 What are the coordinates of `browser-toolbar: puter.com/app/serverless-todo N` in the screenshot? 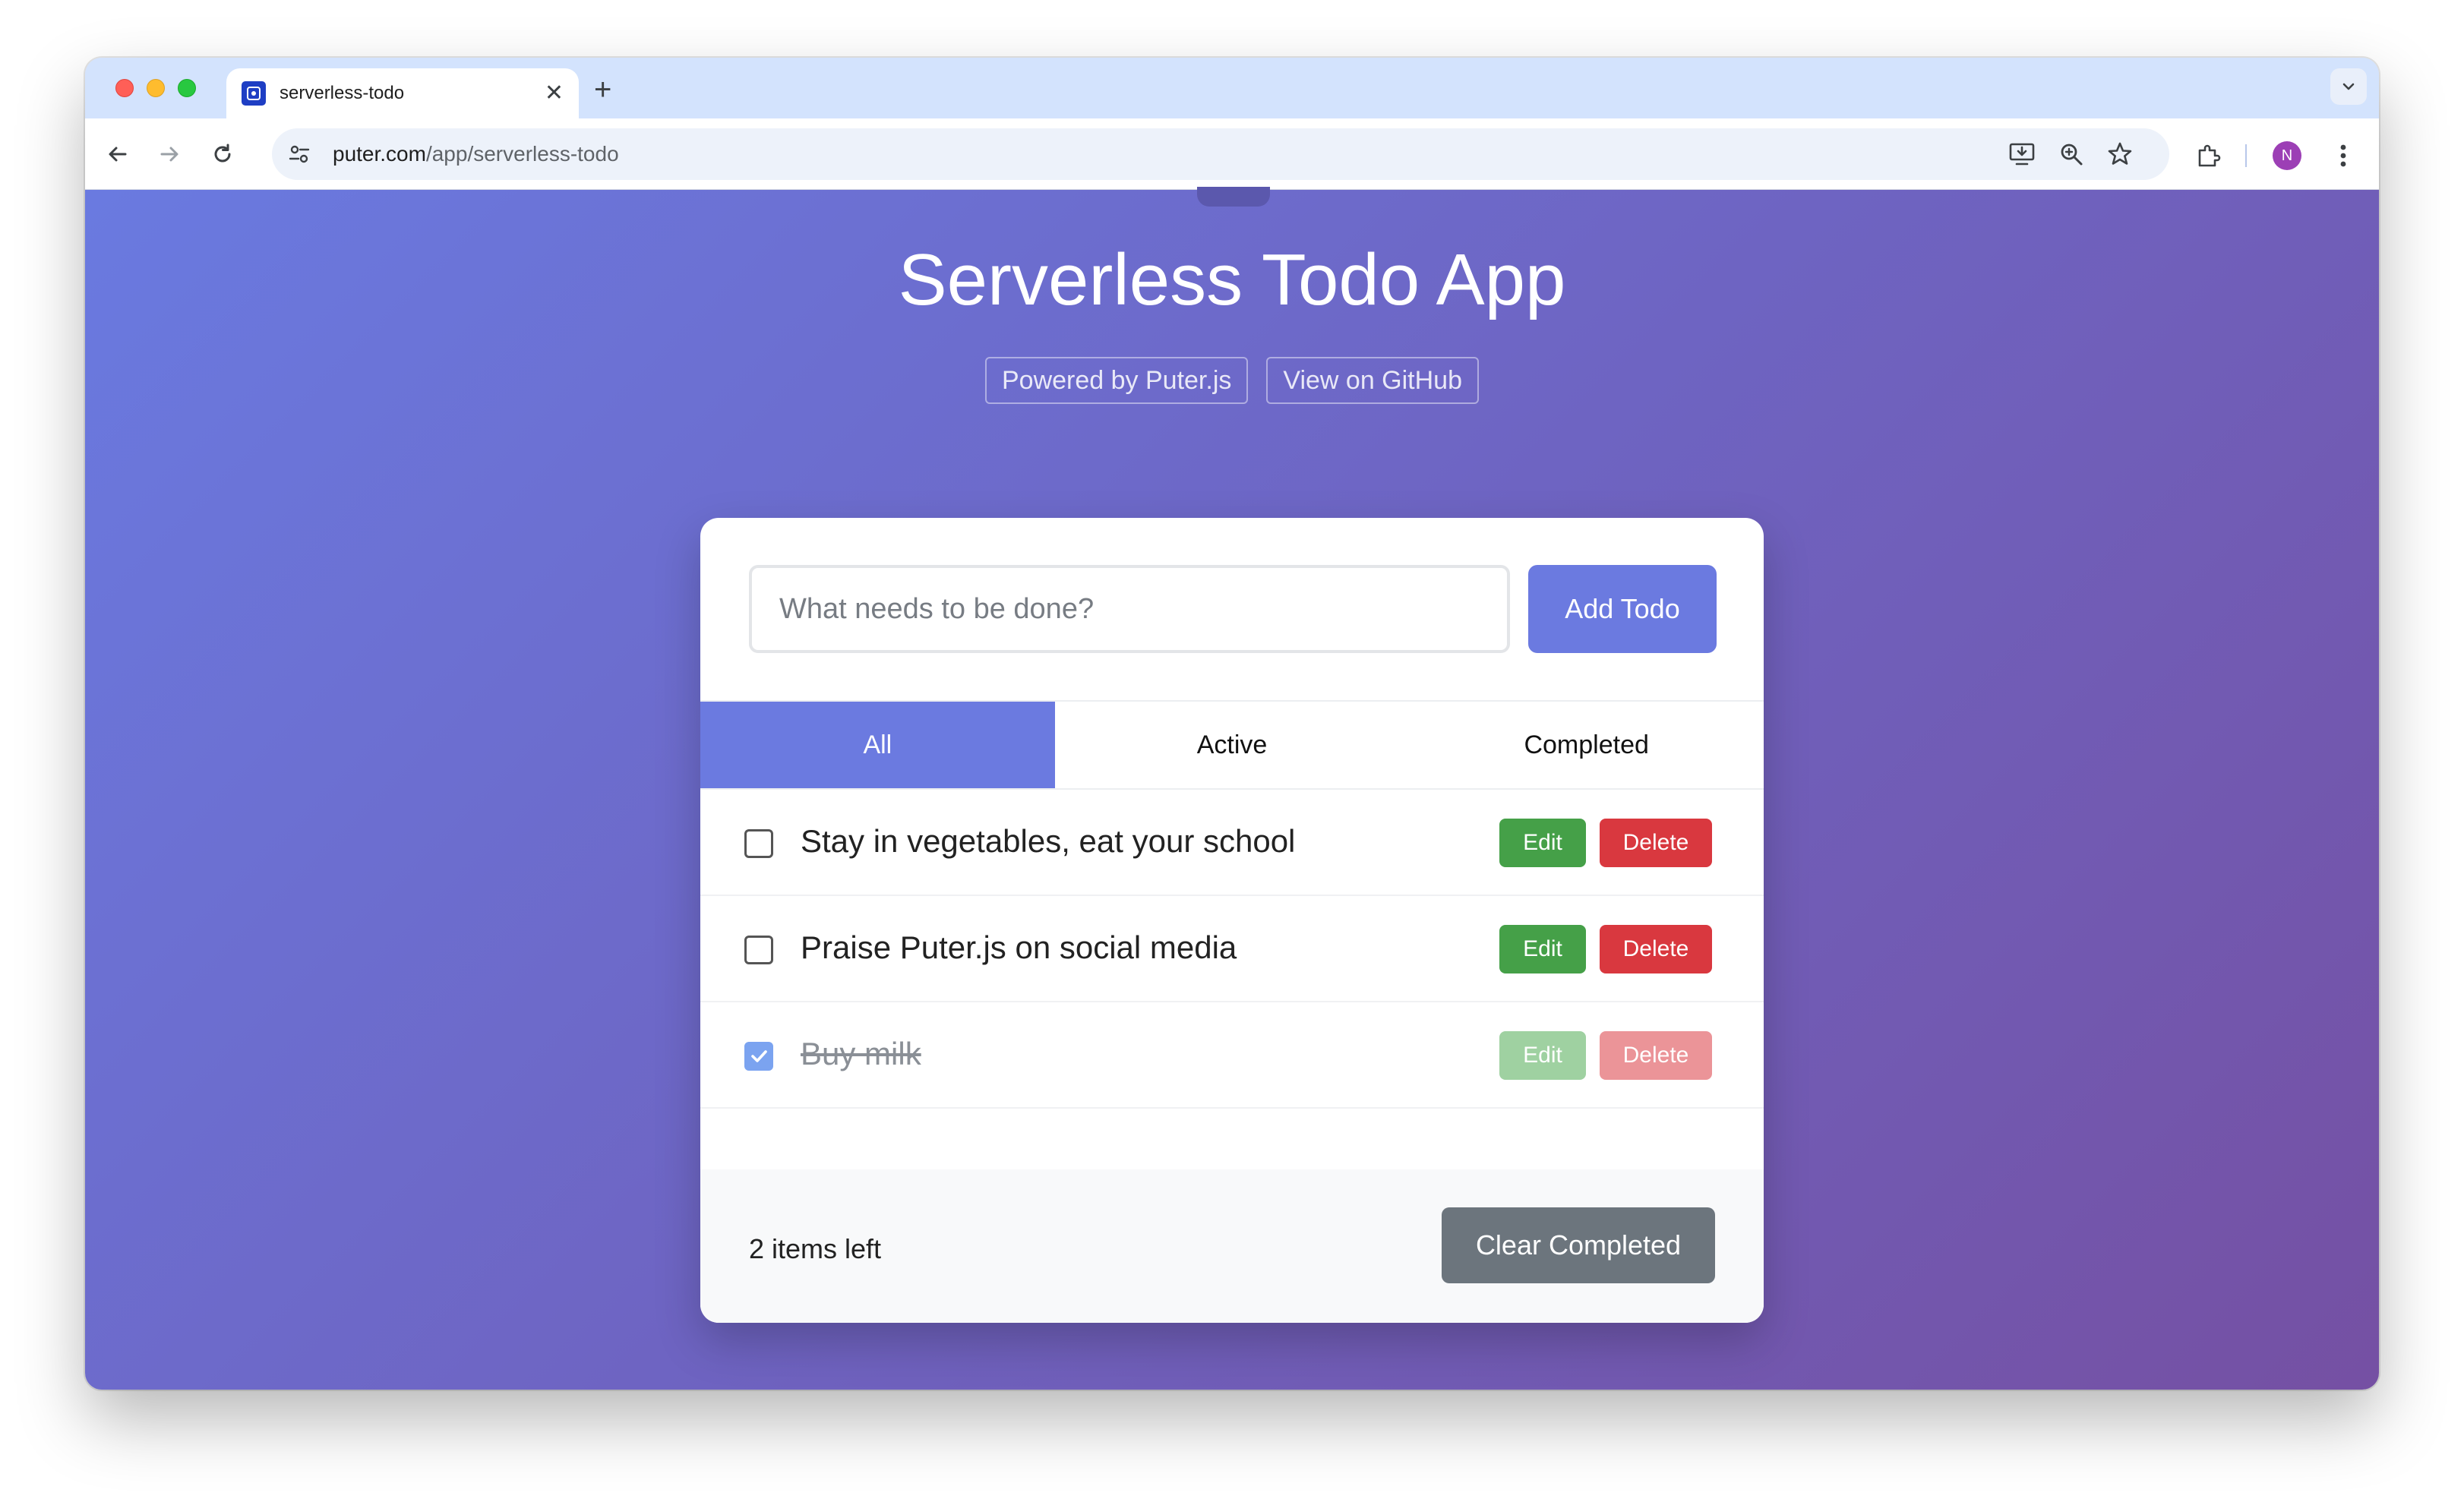 It's located at (1232, 154).